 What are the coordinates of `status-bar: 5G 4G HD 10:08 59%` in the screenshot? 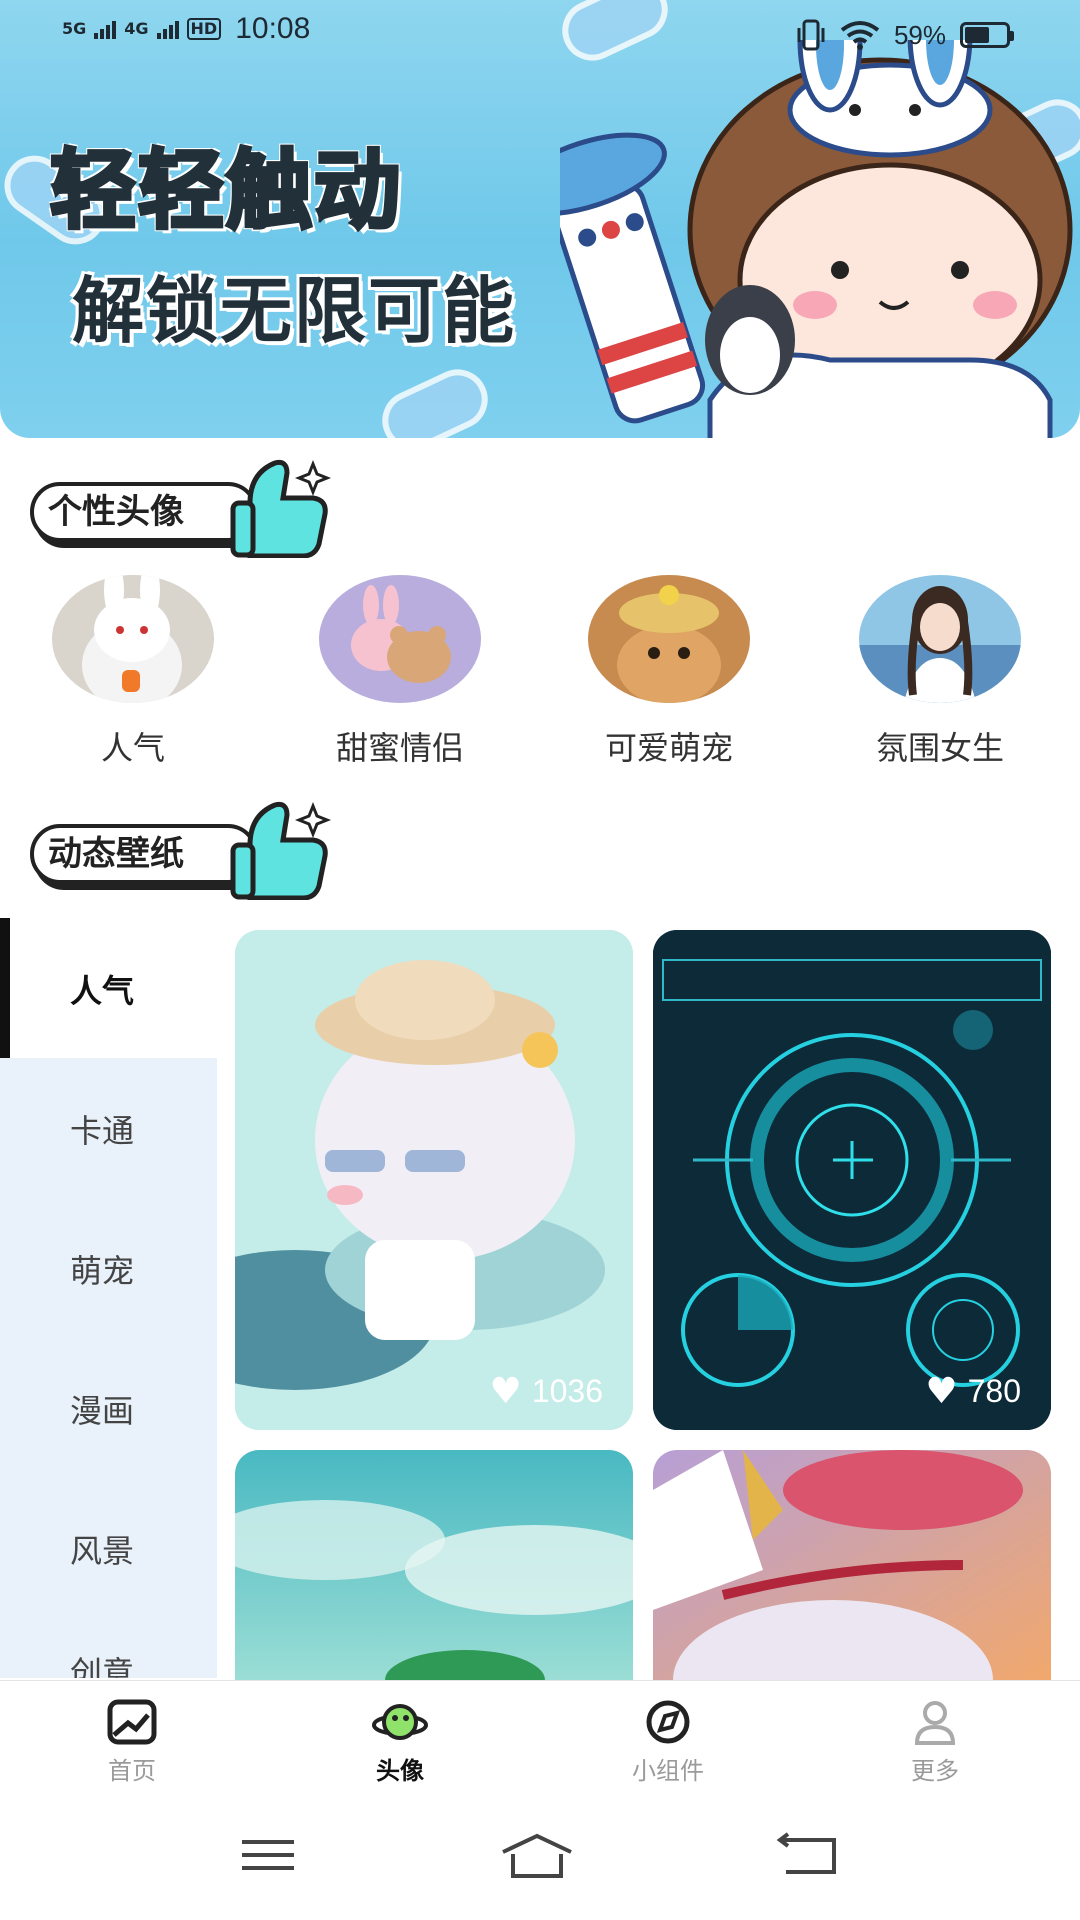 It's located at (540, 33).